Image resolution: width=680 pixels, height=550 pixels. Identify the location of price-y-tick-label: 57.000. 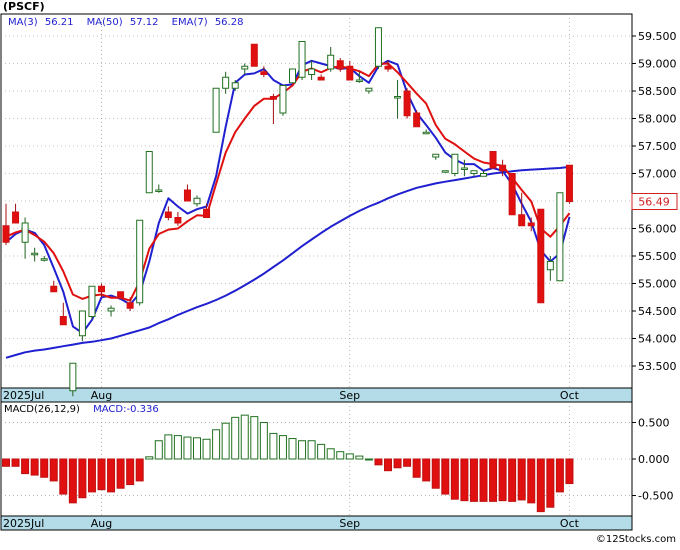
(657, 174).